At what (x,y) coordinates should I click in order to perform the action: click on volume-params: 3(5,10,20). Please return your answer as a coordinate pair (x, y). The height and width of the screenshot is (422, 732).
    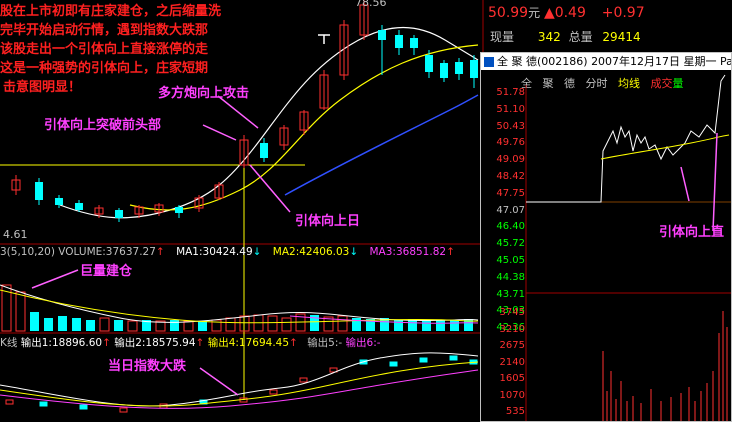
    Looking at the image, I should click on (27, 252).